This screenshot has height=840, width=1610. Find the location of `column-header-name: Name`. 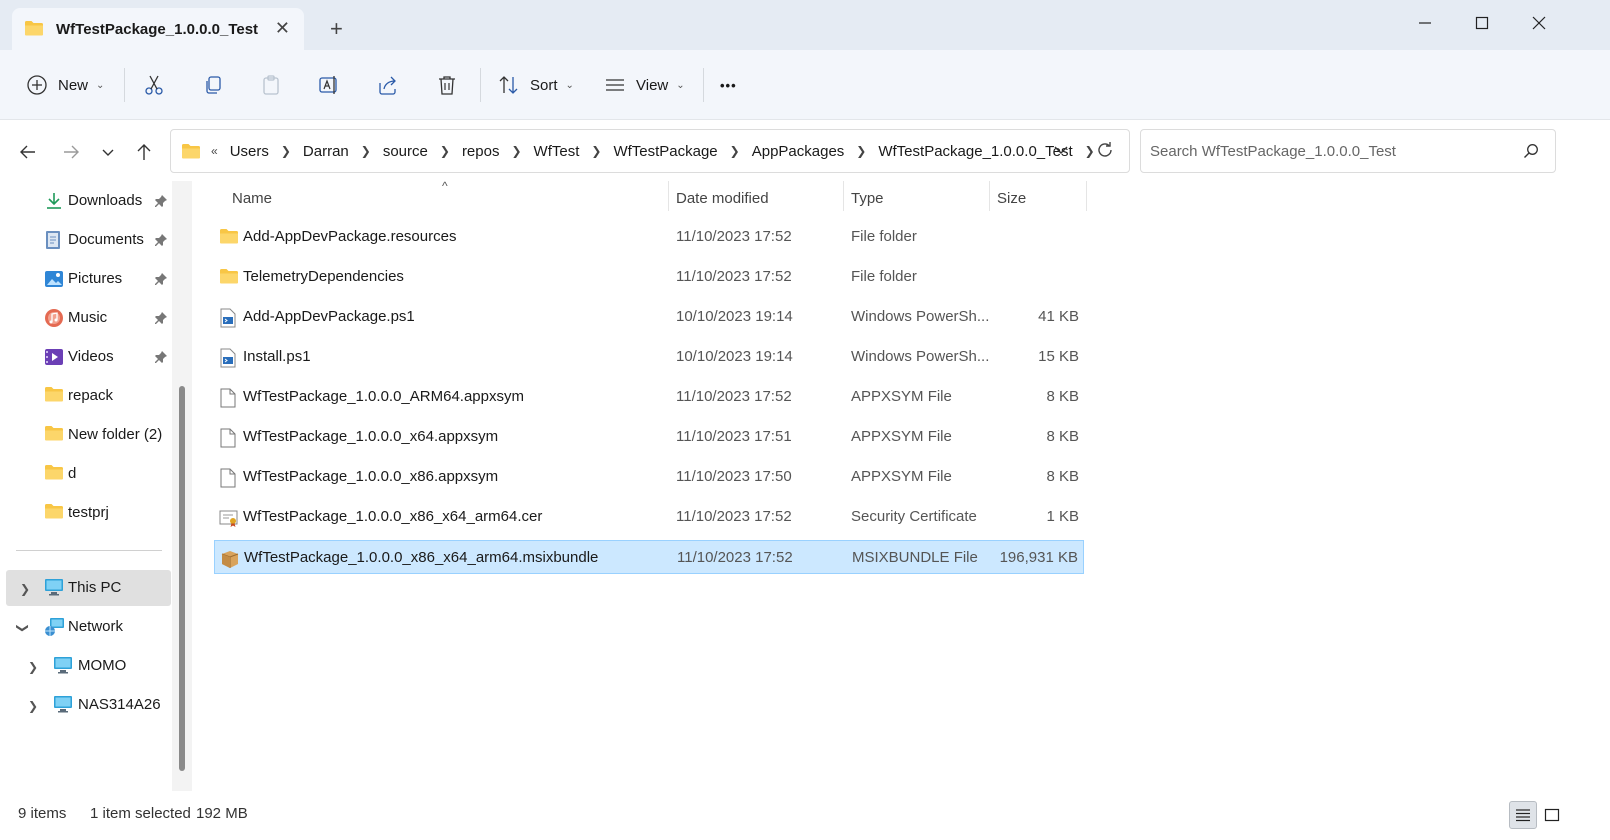

column-header-name: Name is located at coordinates (252, 198).